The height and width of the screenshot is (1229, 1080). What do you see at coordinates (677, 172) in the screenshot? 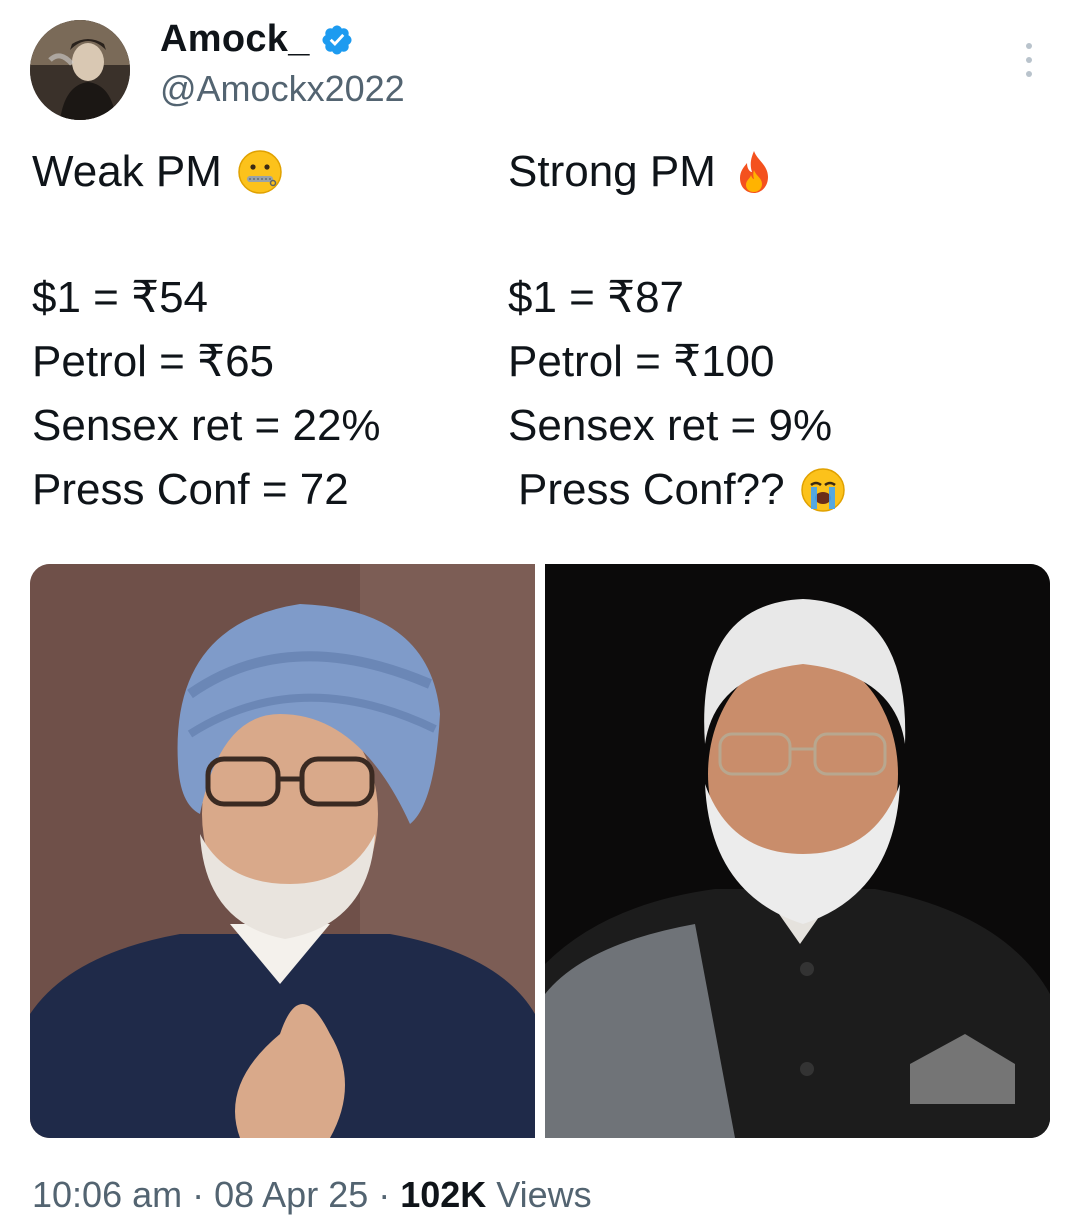
I see `right-heading: Strong PM` at bounding box center [677, 172].